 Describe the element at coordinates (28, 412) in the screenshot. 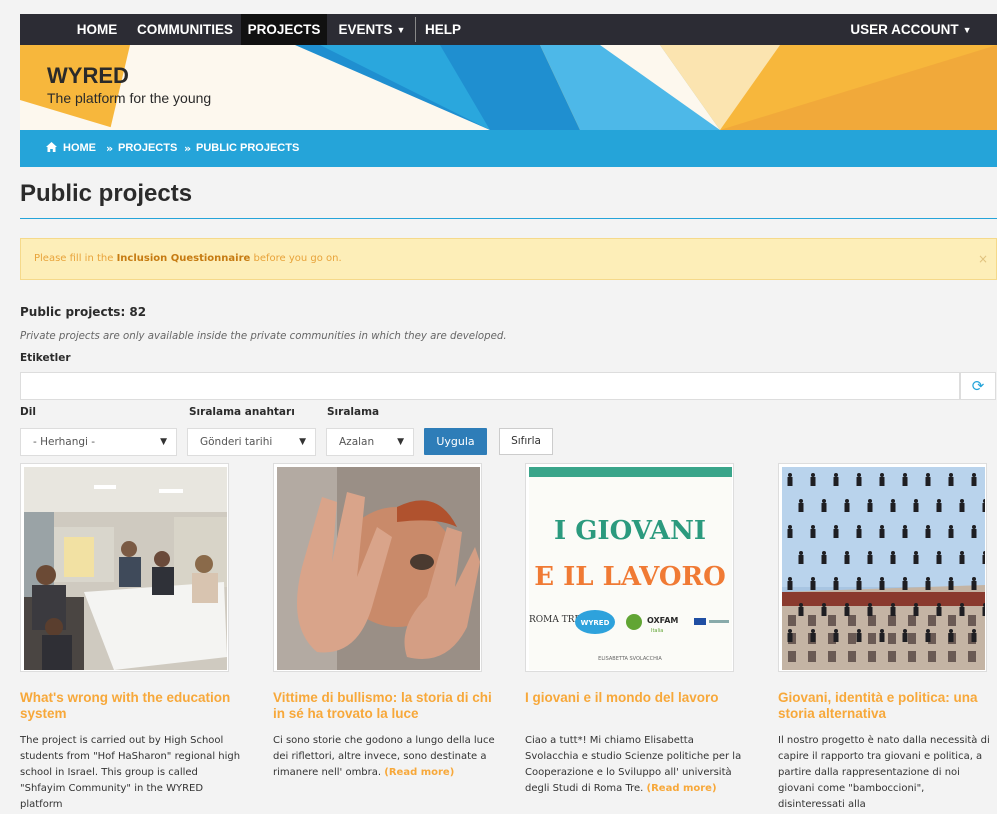

I see `language-label: Dil` at that location.